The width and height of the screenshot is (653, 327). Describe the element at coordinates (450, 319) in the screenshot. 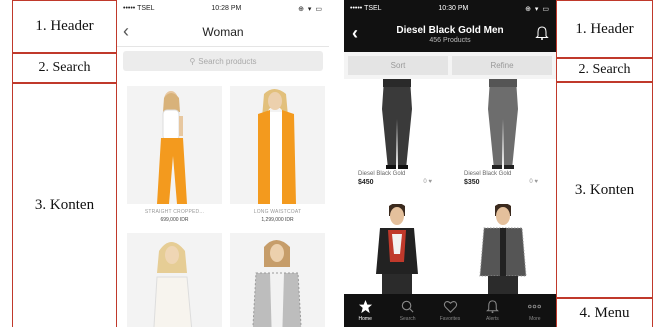

I see `tab-label: Favorites` at that location.